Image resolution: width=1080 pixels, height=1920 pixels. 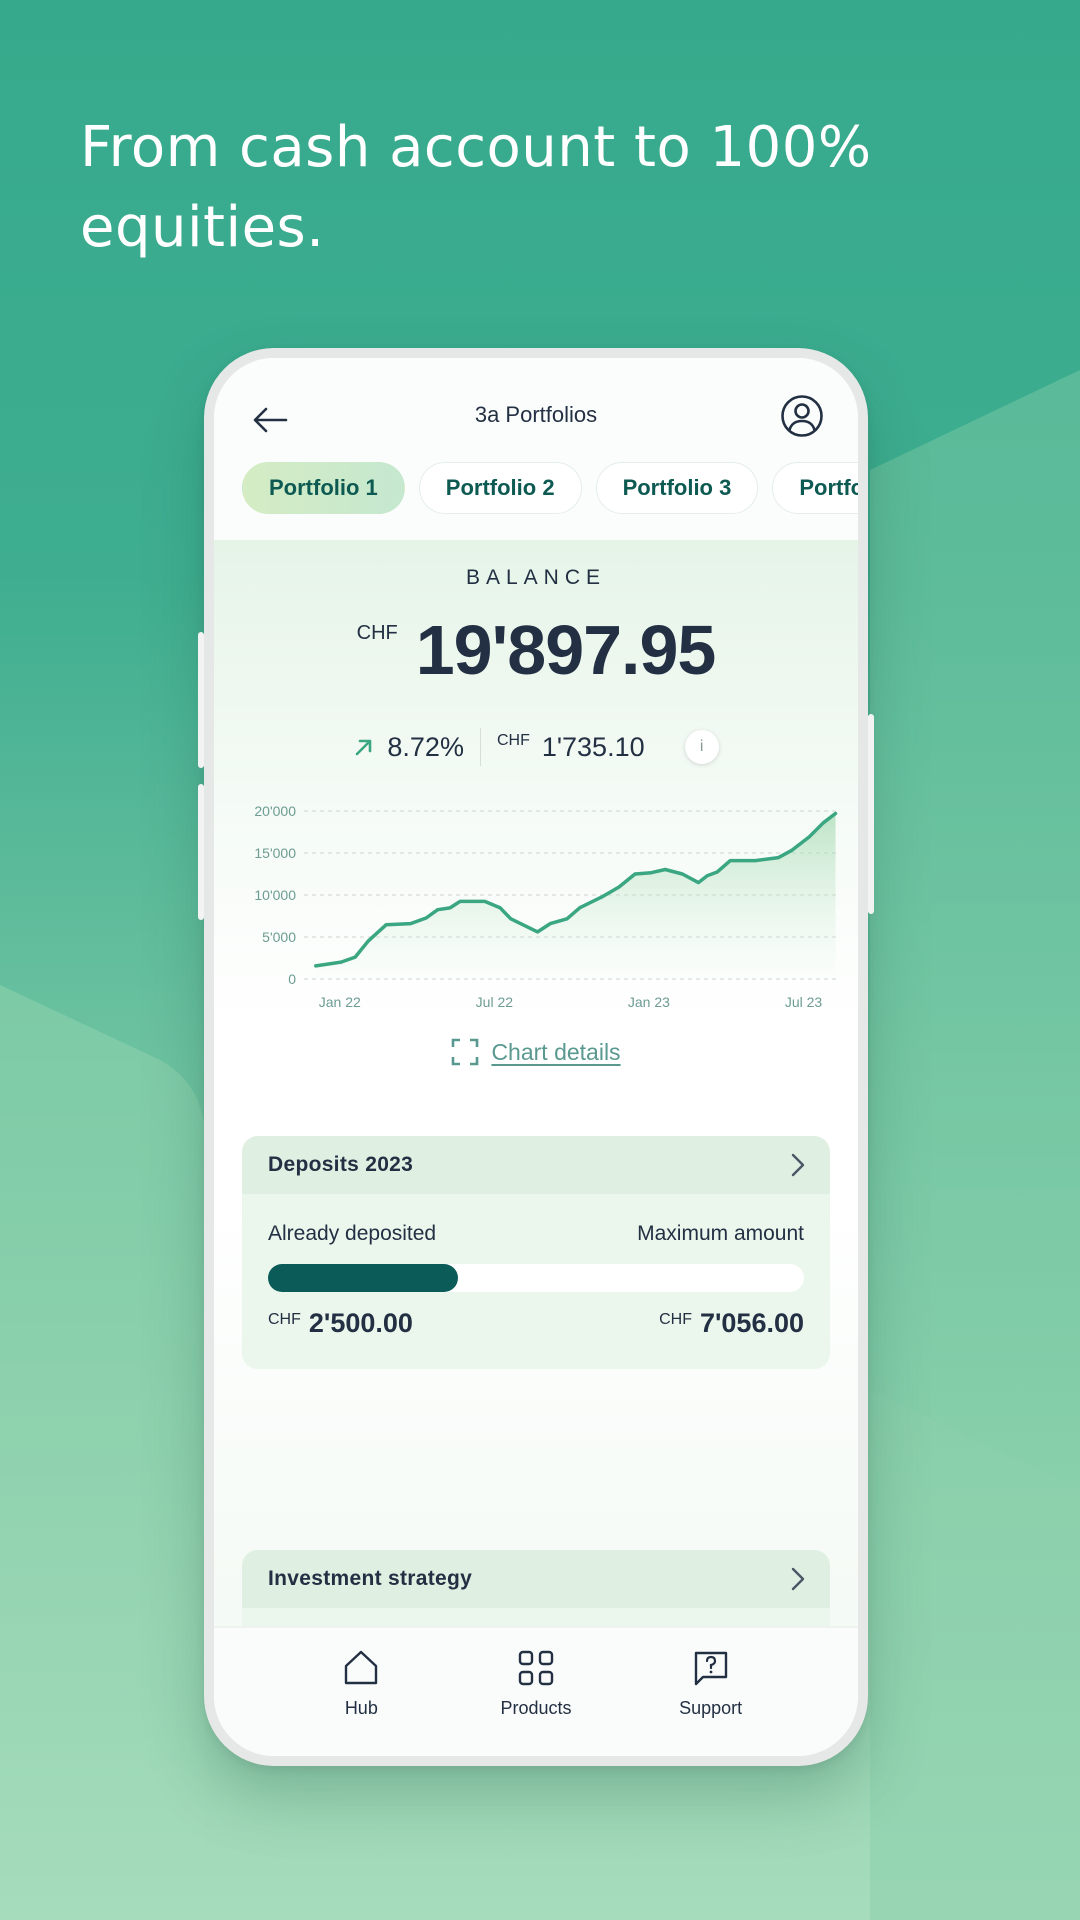 I want to click on expand-icon, so click(x=465, y=1052).